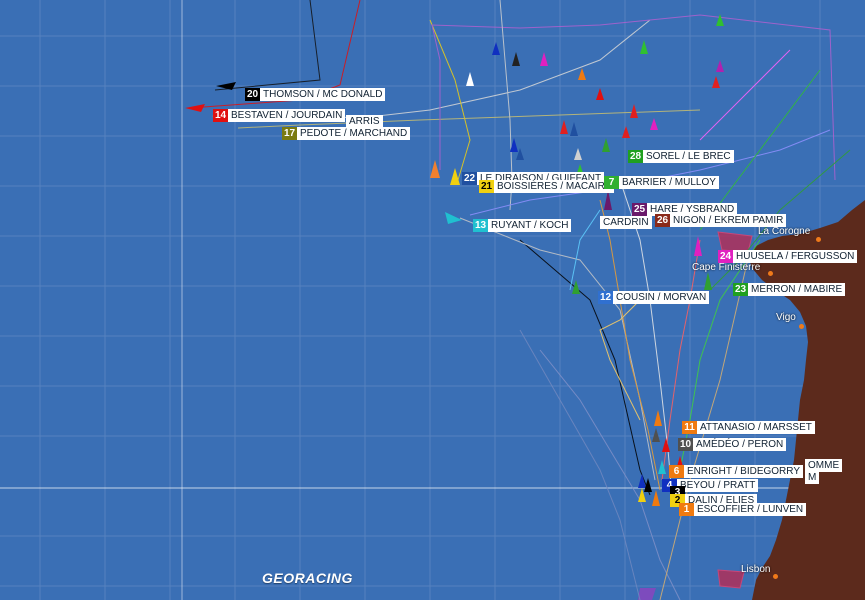 The height and width of the screenshot is (600, 865). I want to click on boat-label: M, so click(812, 477).